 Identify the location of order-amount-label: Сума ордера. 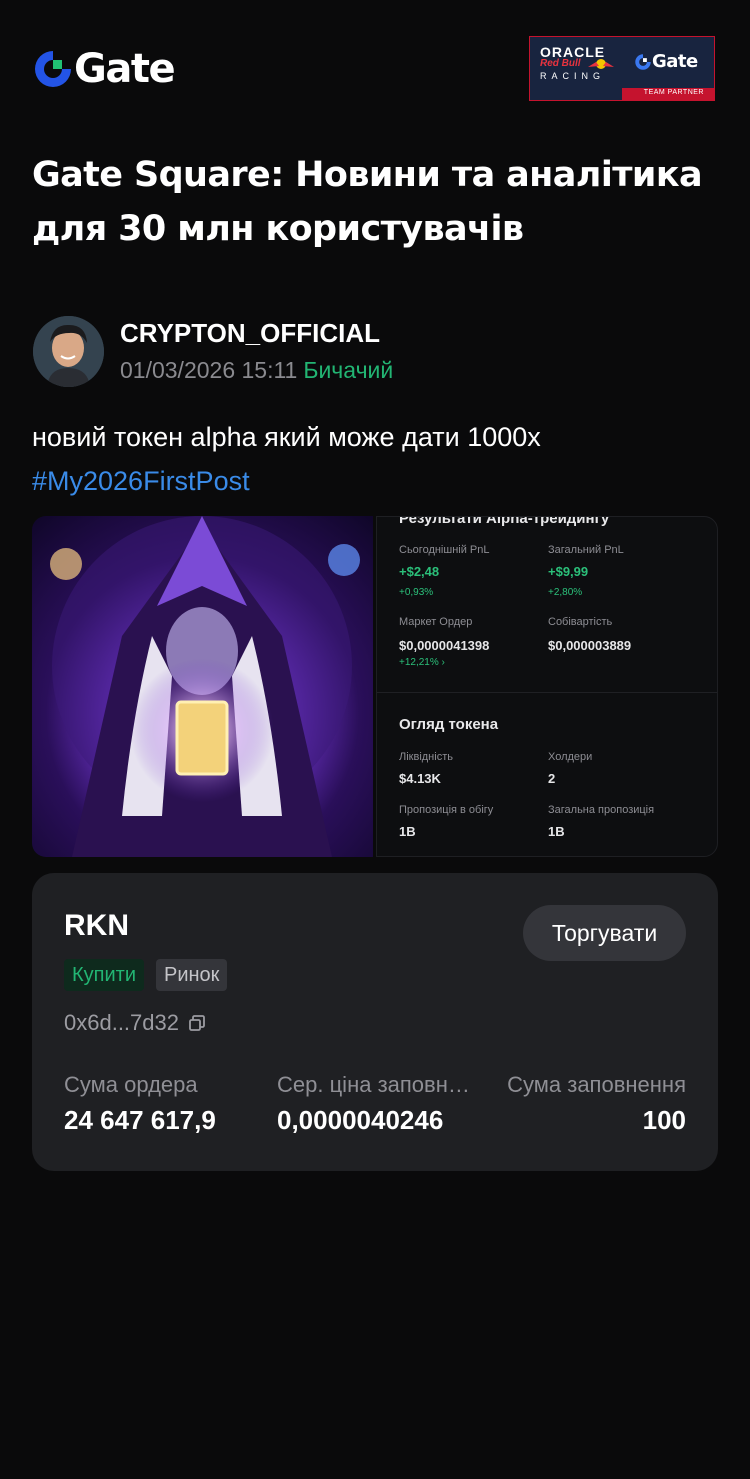
(131, 1084).